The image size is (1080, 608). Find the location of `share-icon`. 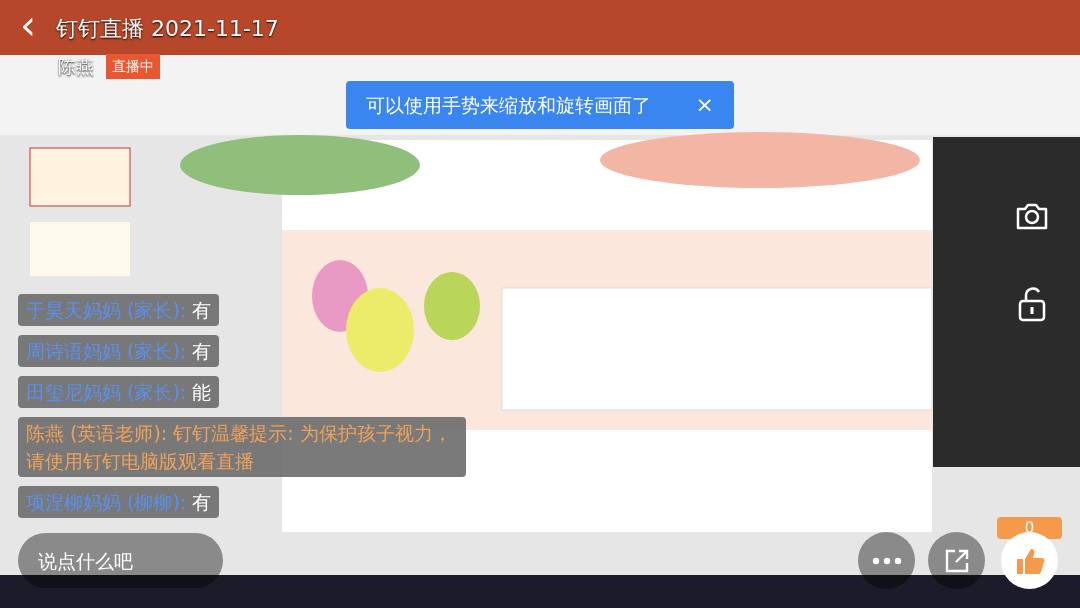

share-icon is located at coordinates (956, 560).